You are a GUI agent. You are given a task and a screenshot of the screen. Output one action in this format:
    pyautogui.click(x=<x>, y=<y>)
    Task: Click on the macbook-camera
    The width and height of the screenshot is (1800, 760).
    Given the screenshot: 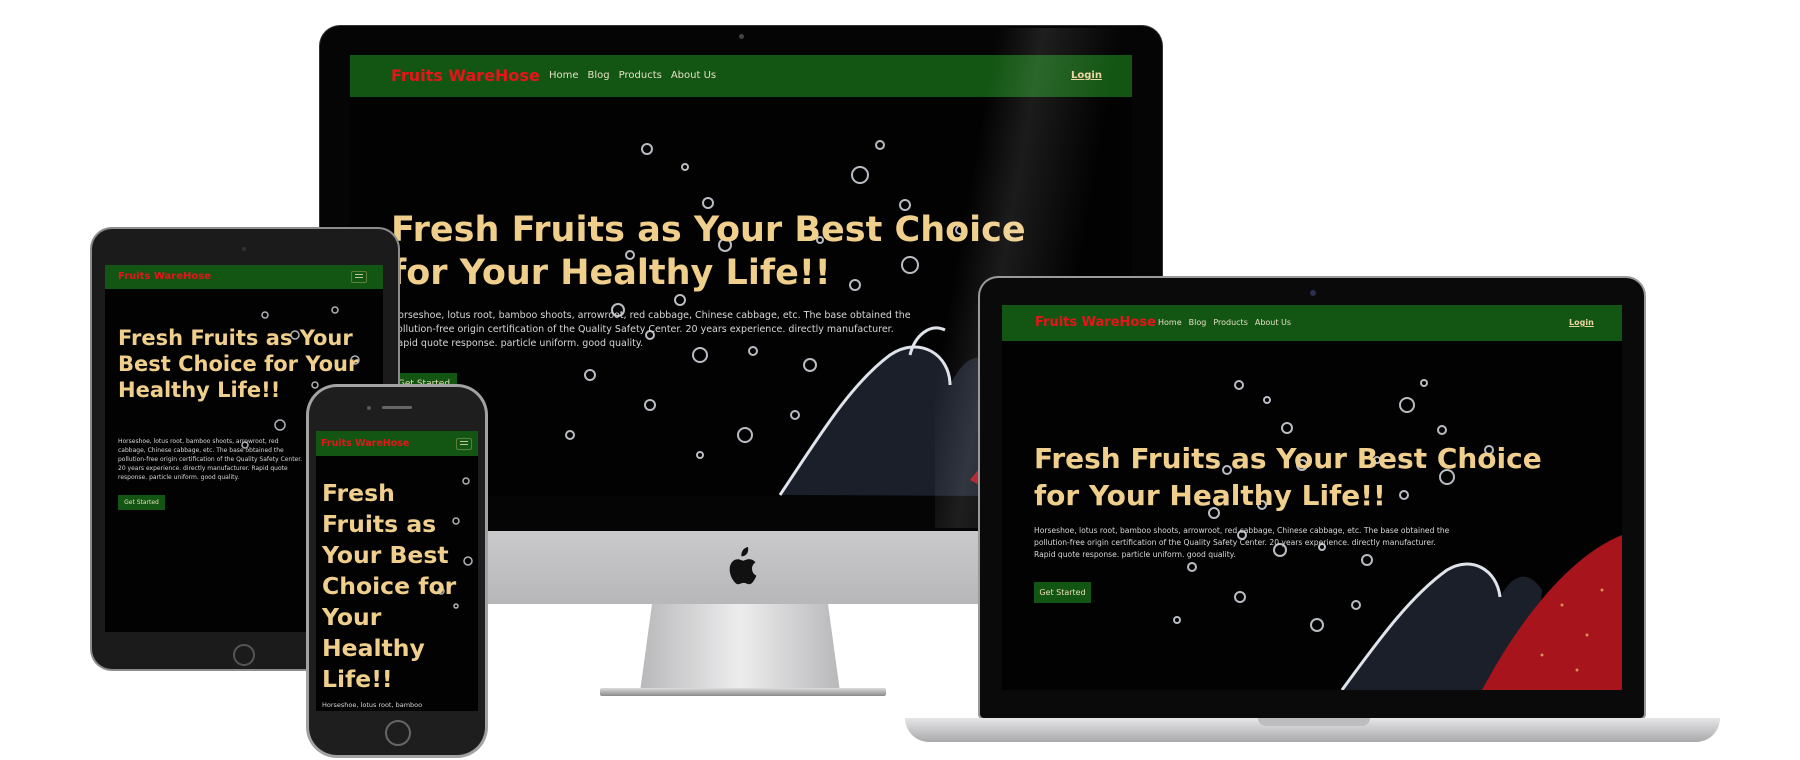 What is the action you would take?
    pyautogui.click(x=1313, y=293)
    